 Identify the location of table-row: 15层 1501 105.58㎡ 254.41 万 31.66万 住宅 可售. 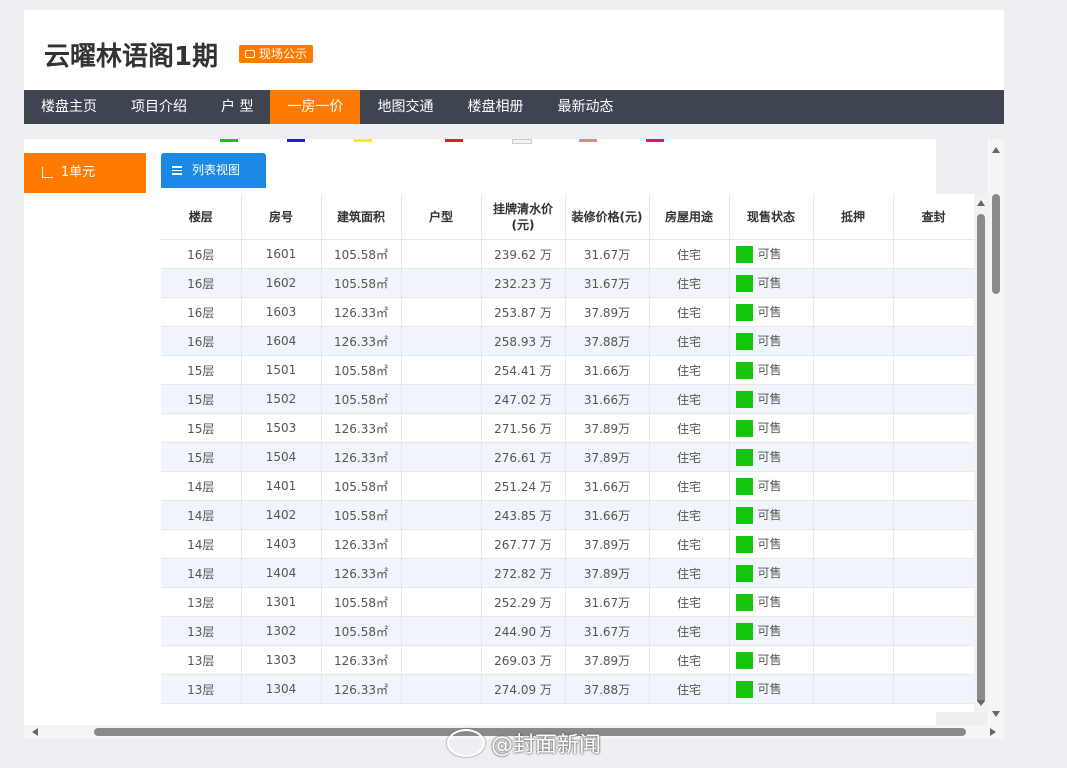
(567, 370).